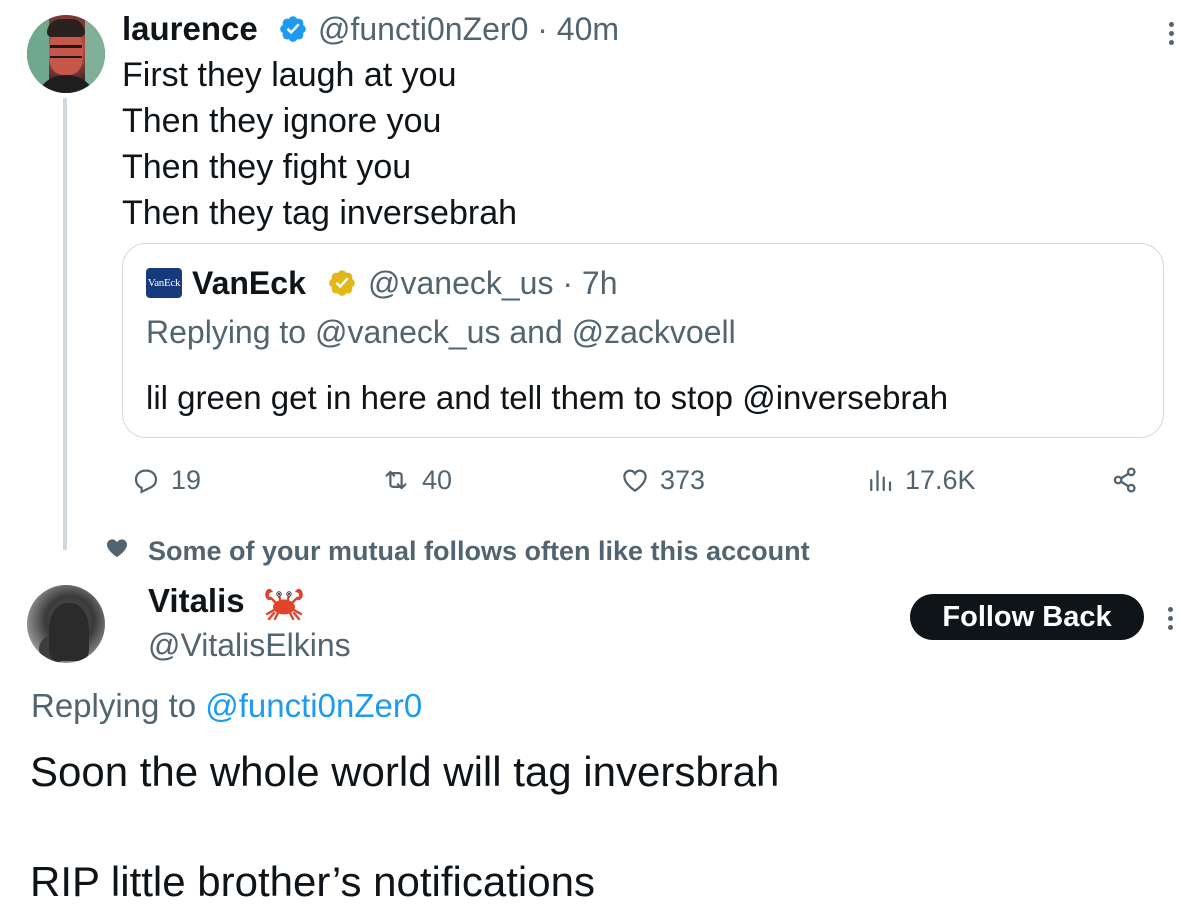 This screenshot has height=924, width=1200. I want to click on crab-emoji-icon, so click(284, 604).